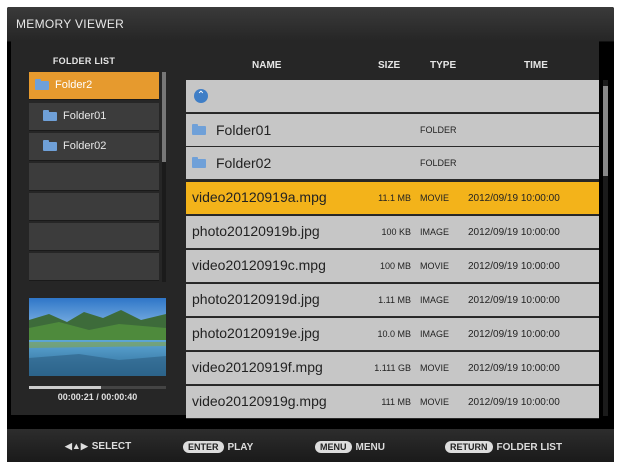 The image size is (621, 468). Describe the element at coordinates (396, 402) in the screenshot. I see `file-size: 111 MB` at that location.